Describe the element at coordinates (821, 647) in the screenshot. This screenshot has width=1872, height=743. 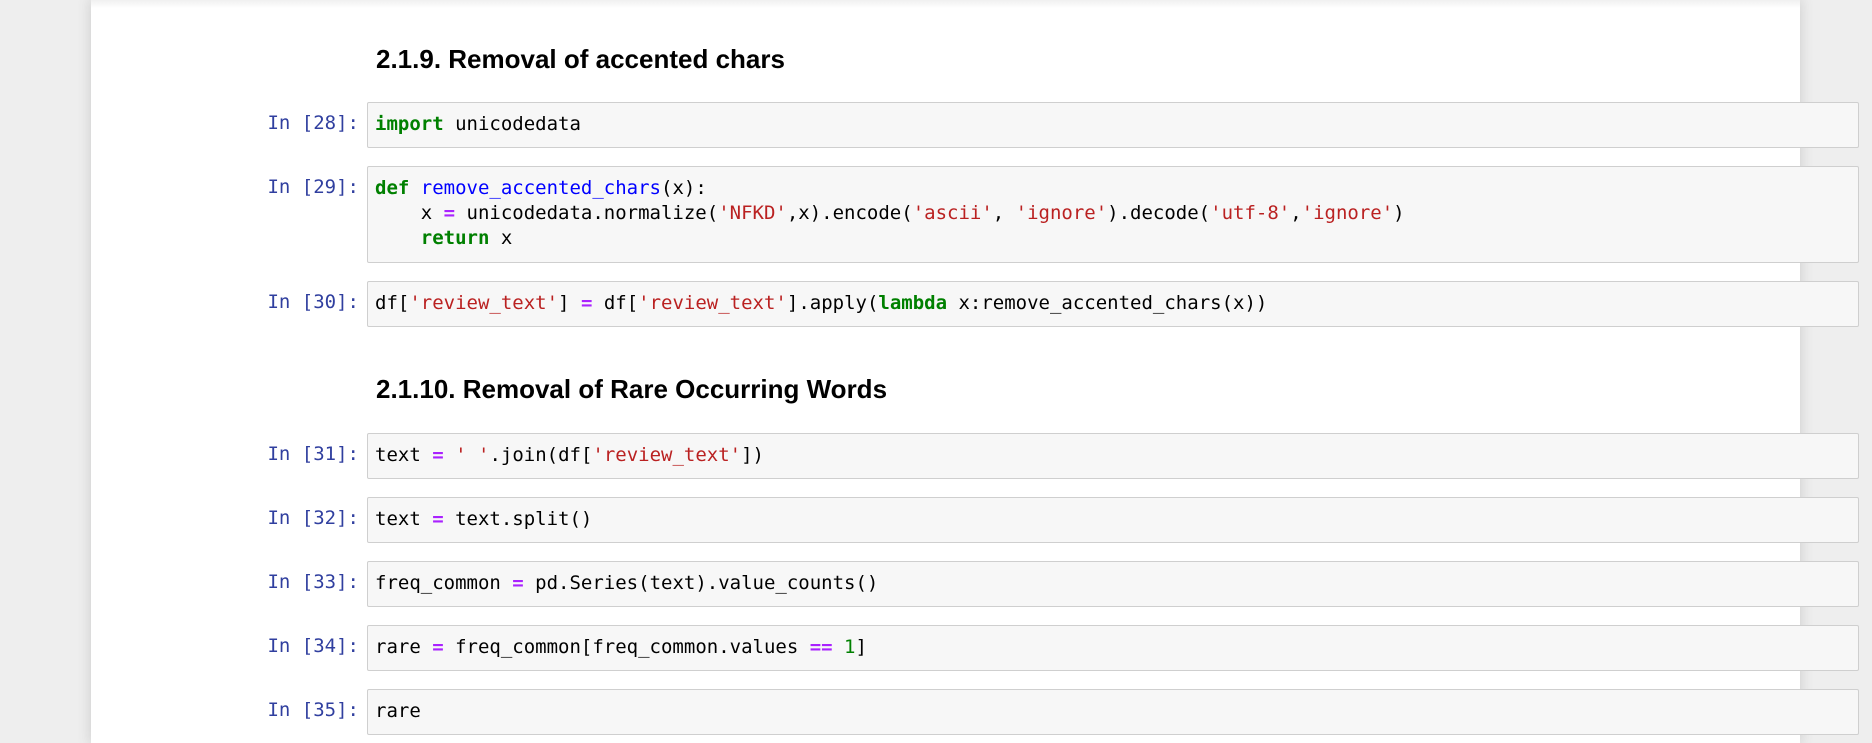
I see `operator-token: ==` at that location.